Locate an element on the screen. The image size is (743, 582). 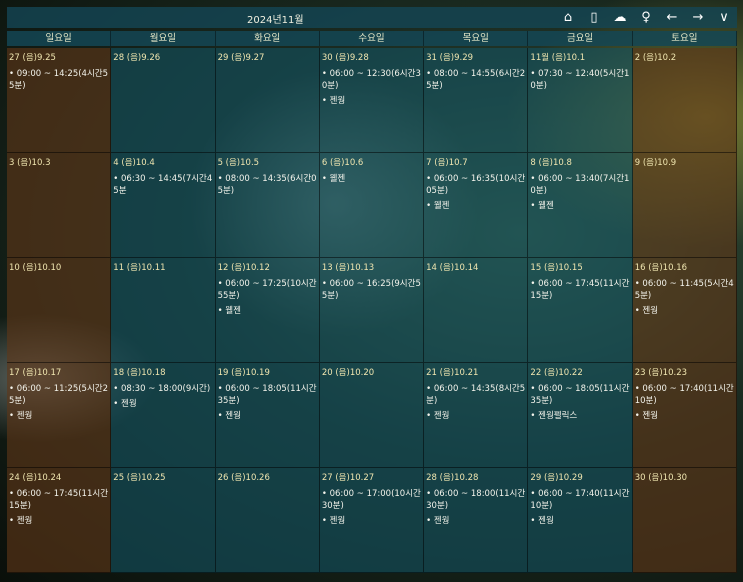
day-date: 6 (음)10.6 is located at coordinates (342, 163).